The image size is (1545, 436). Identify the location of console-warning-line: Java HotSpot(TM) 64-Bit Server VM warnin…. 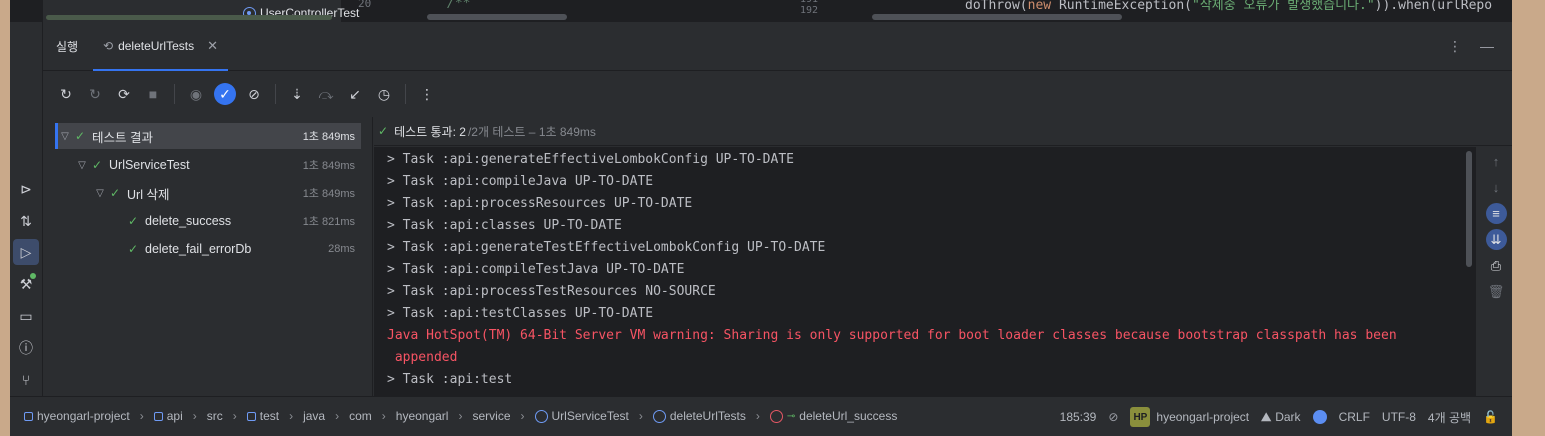
(892, 335).